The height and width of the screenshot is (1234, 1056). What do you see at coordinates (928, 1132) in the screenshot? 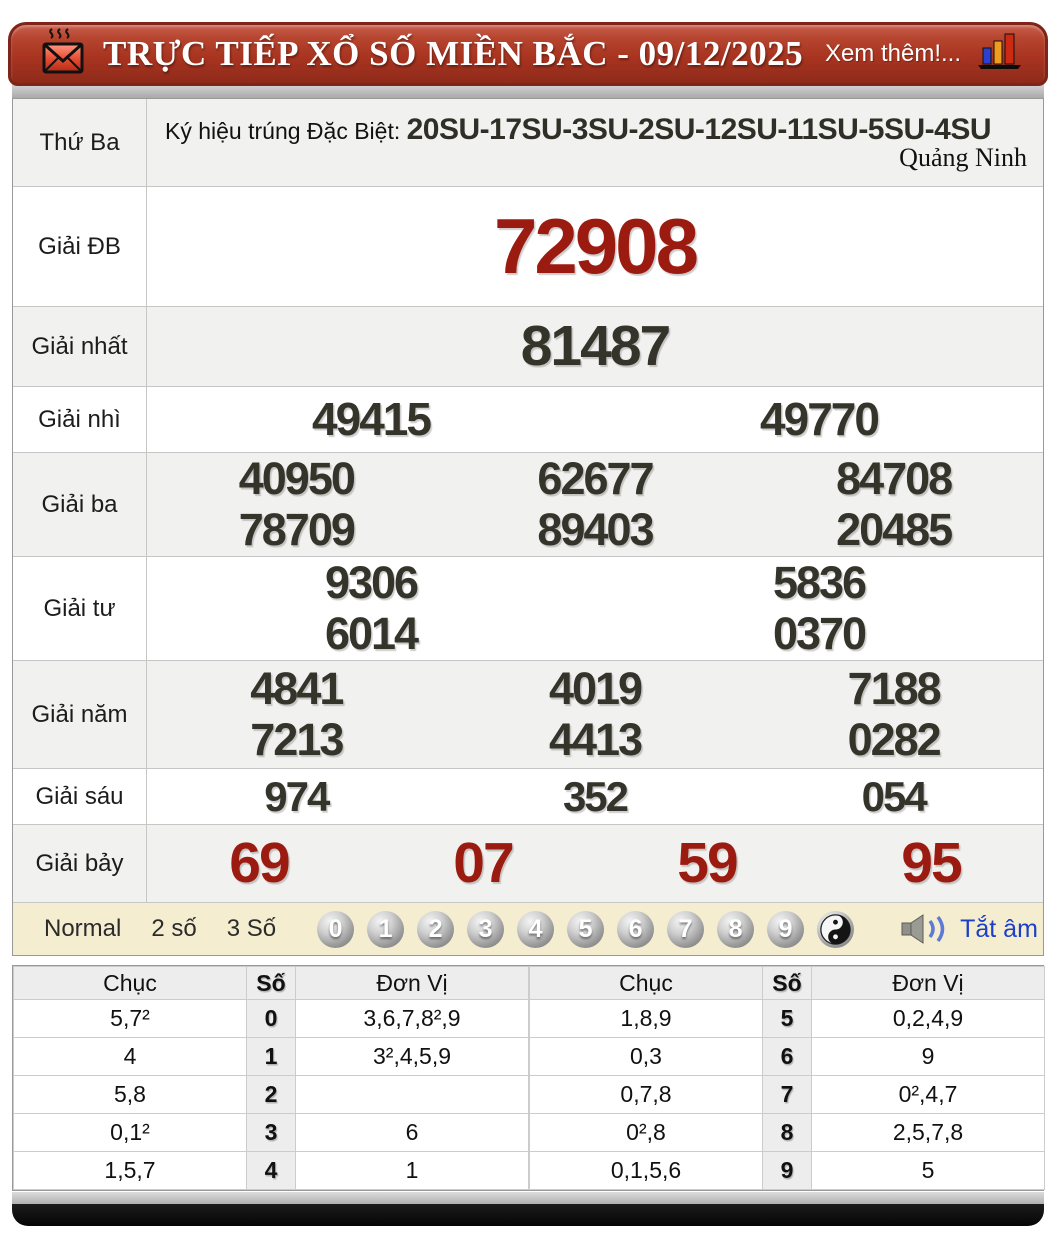
I see `stats-cell: 2,5,7,8` at bounding box center [928, 1132].